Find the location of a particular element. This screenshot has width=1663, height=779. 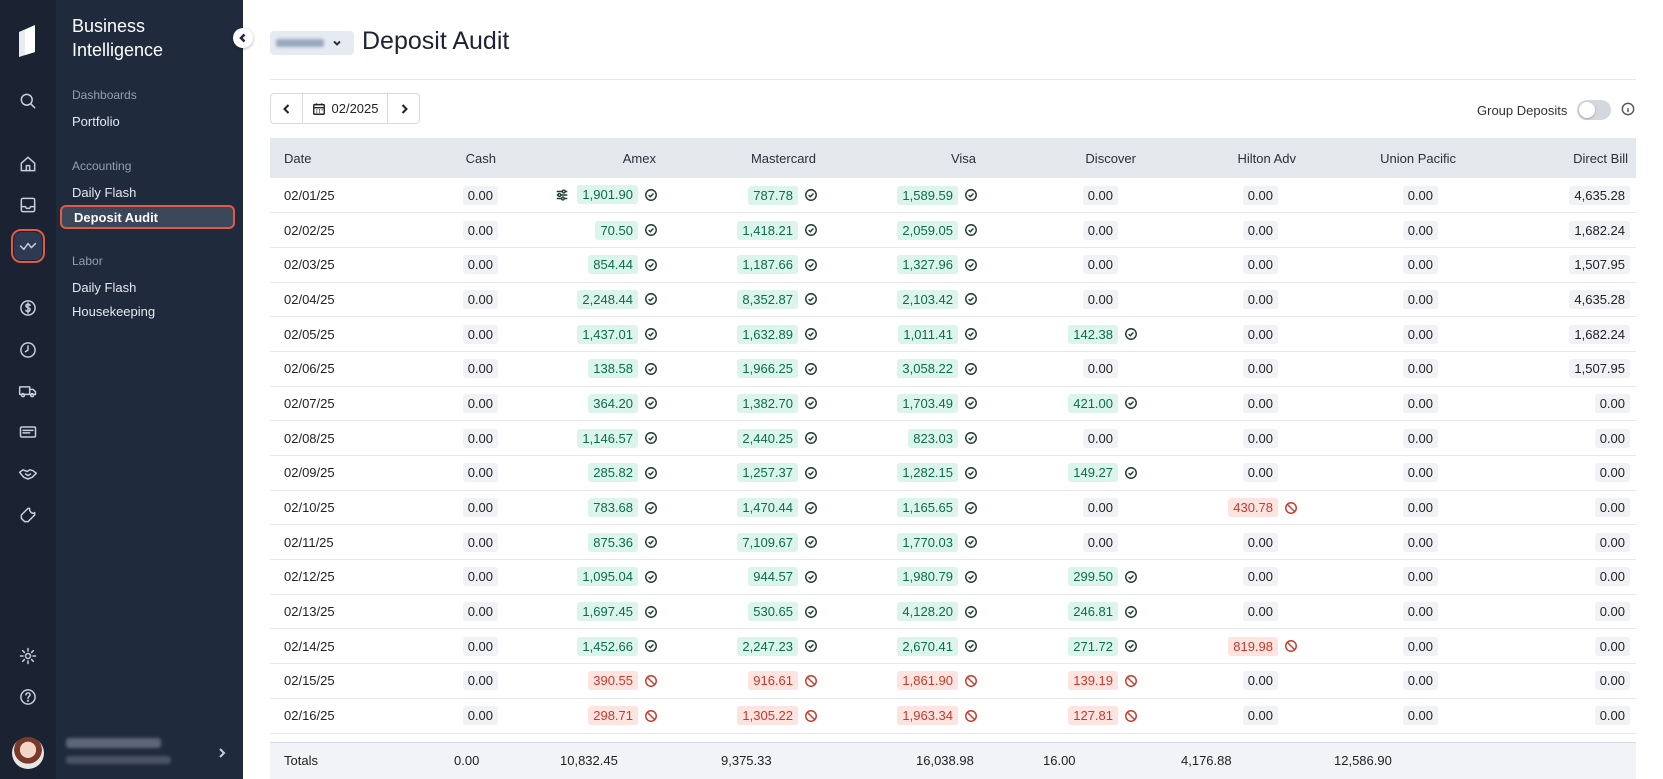

column-header-visa: Visa is located at coordinates (904, 158).